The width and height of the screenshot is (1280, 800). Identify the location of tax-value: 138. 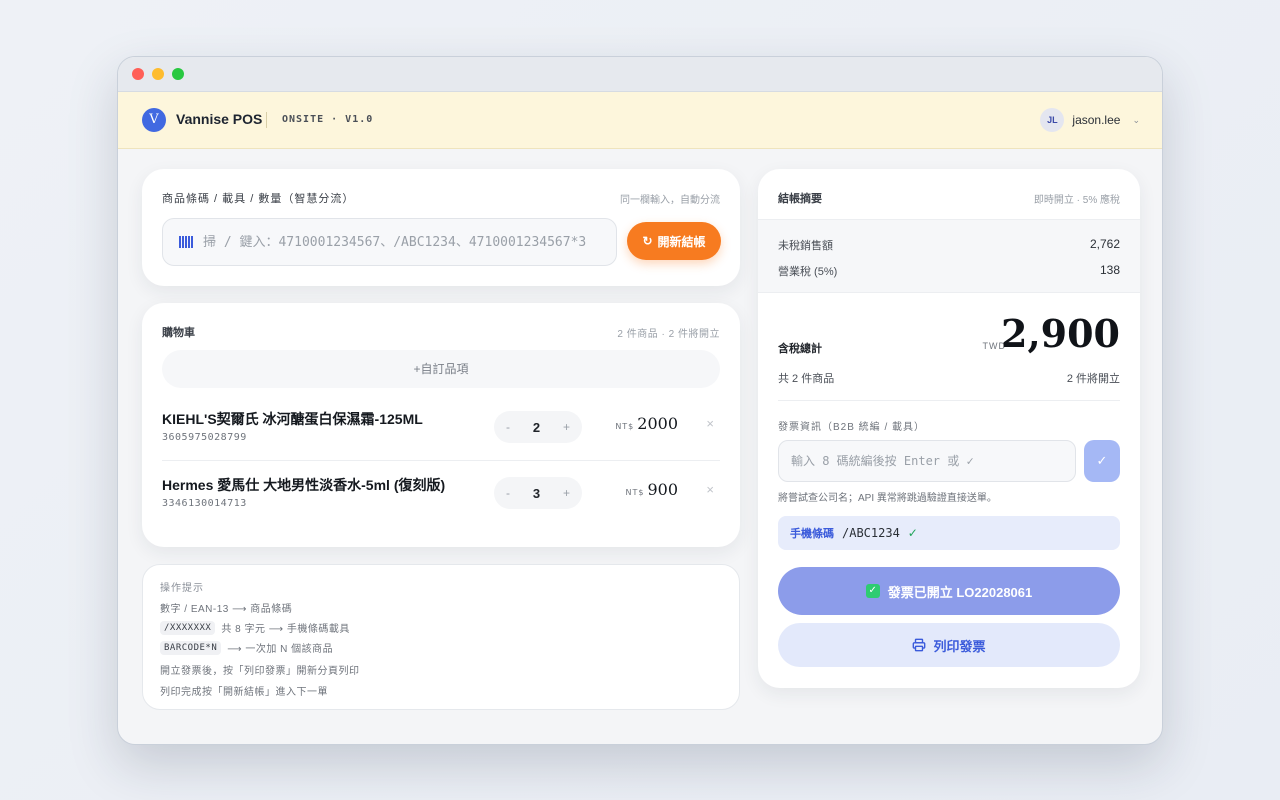
(1109, 270).